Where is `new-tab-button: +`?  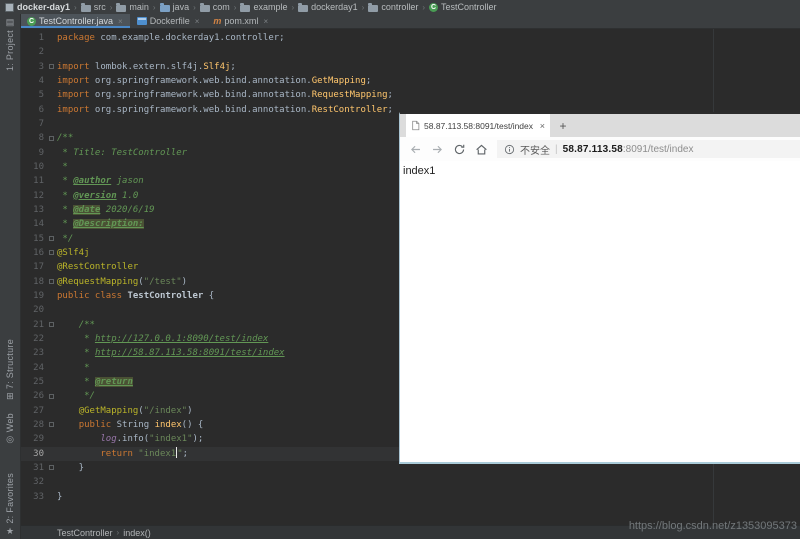
new-tab-button: + is located at coordinates (563, 125).